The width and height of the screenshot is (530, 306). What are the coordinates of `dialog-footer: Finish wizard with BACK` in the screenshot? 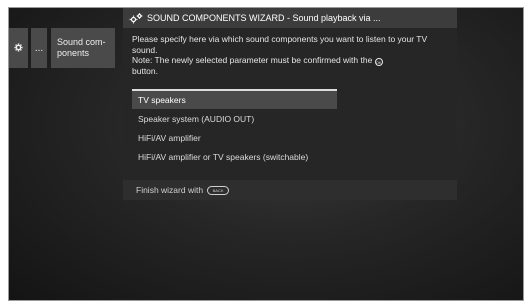 It's located at (290, 190).